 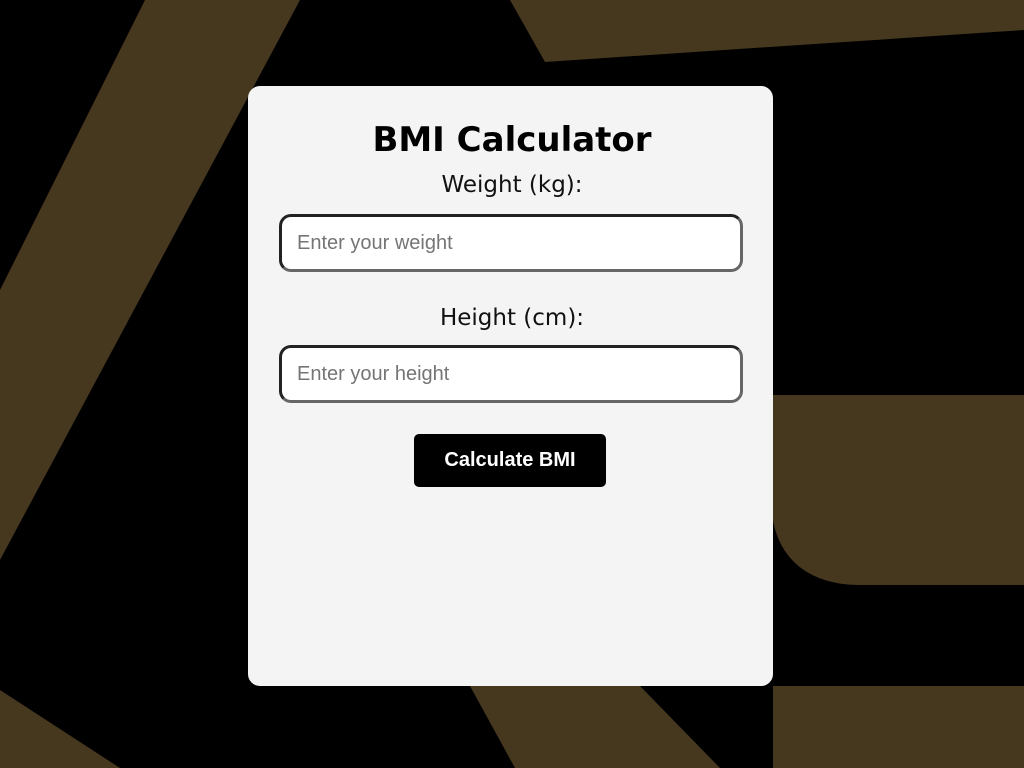 I want to click on height-input, so click(x=511, y=374).